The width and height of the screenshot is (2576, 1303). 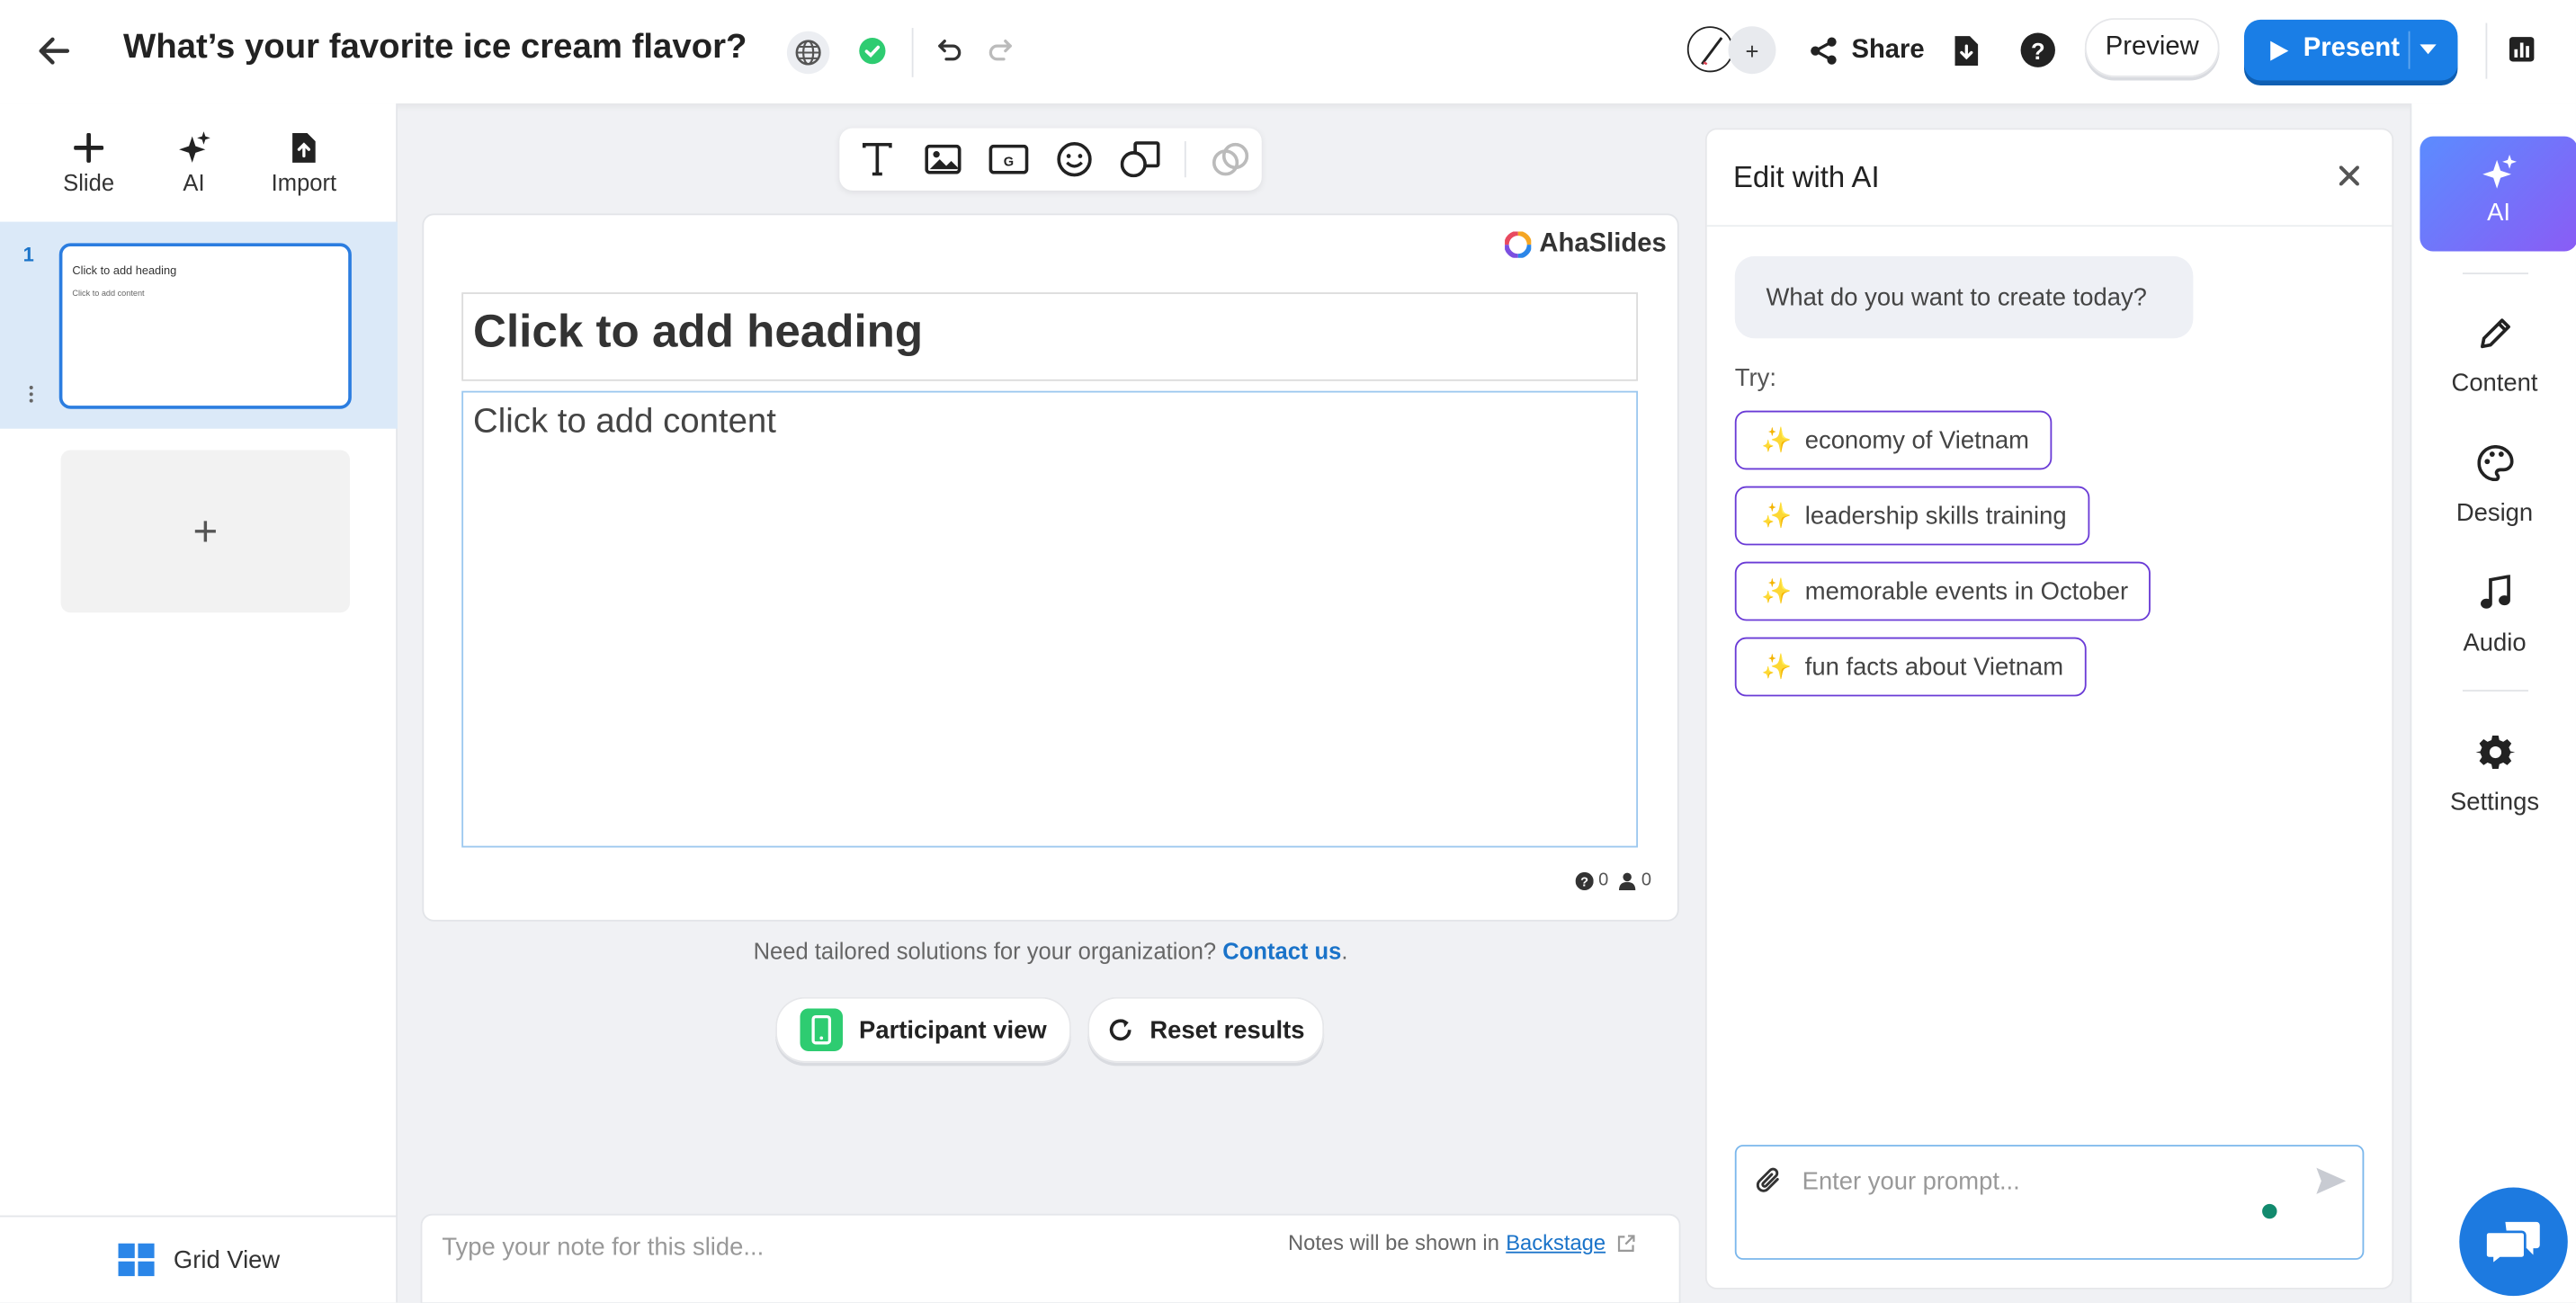 I want to click on add-collaborator-button: +, so click(x=1752, y=50).